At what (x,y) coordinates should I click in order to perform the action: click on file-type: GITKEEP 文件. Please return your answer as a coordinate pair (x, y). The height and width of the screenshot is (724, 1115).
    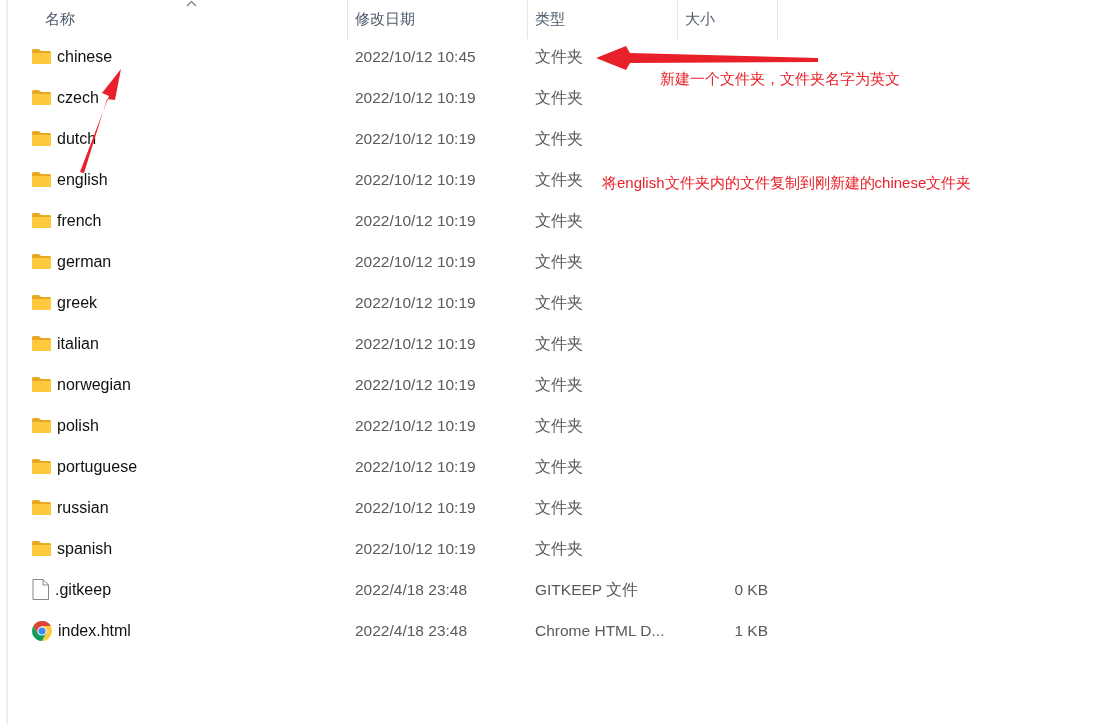
    Looking at the image, I should click on (587, 589).